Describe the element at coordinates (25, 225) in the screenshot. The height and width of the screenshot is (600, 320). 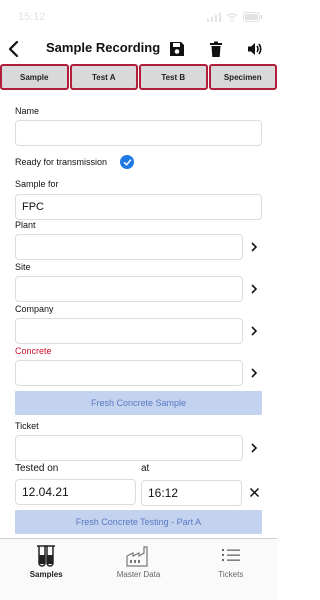
I see `plant-label: Plant` at that location.